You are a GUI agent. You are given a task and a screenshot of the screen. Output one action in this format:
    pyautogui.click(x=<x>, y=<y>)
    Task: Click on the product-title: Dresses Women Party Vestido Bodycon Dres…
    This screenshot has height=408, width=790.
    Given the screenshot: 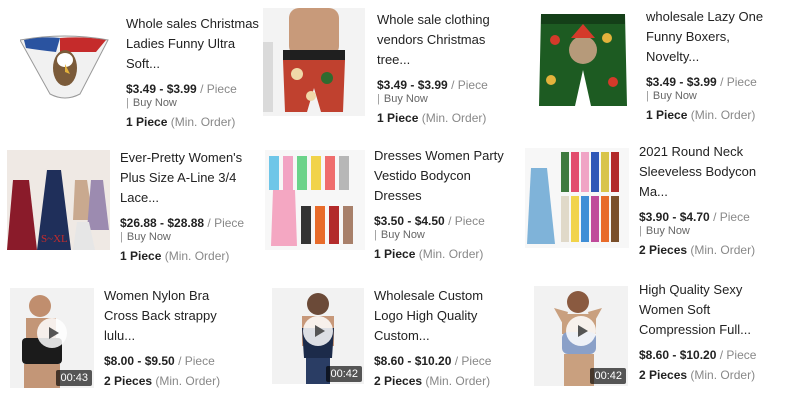 What is the action you would take?
    pyautogui.click(x=442, y=176)
    